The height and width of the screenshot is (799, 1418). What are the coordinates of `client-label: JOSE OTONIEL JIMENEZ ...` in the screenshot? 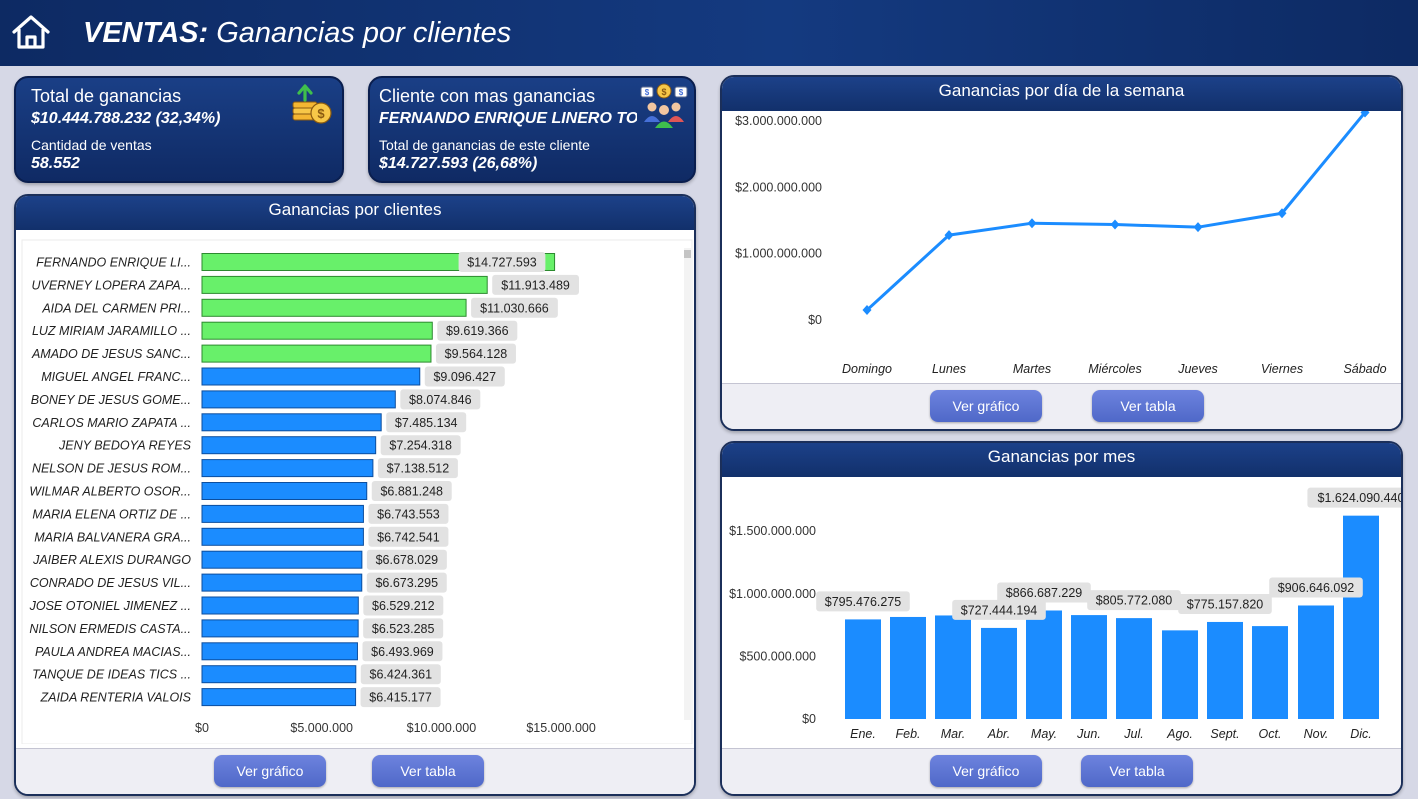 It's located at (110, 606).